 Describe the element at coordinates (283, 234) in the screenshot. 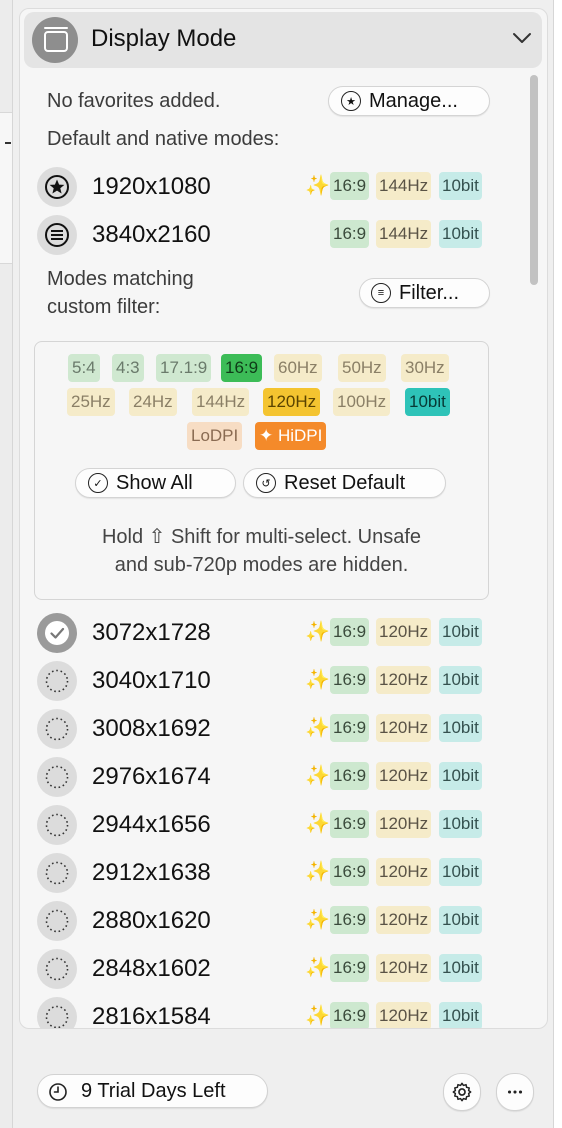

I see `default-mode-row: 3840x2160 16:9 144Hz 10bit` at that location.